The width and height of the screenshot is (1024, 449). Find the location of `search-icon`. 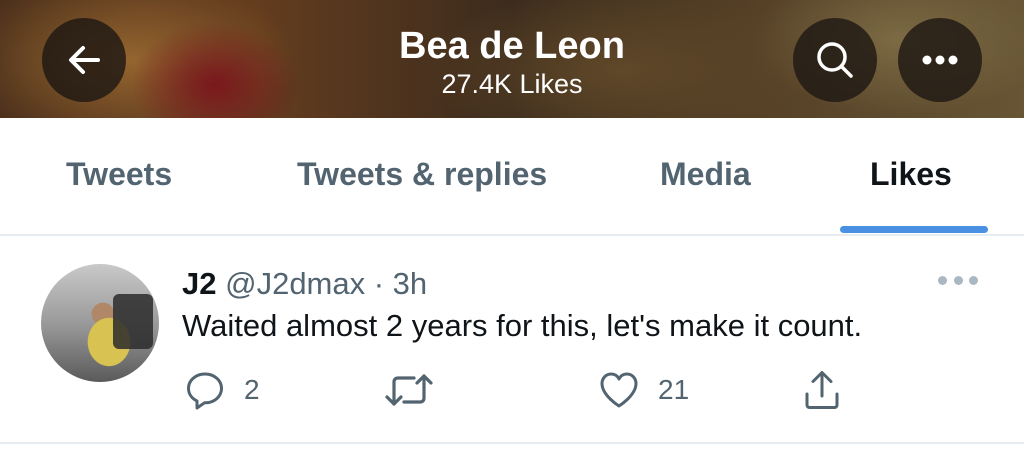

search-icon is located at coordinates (835, 60).